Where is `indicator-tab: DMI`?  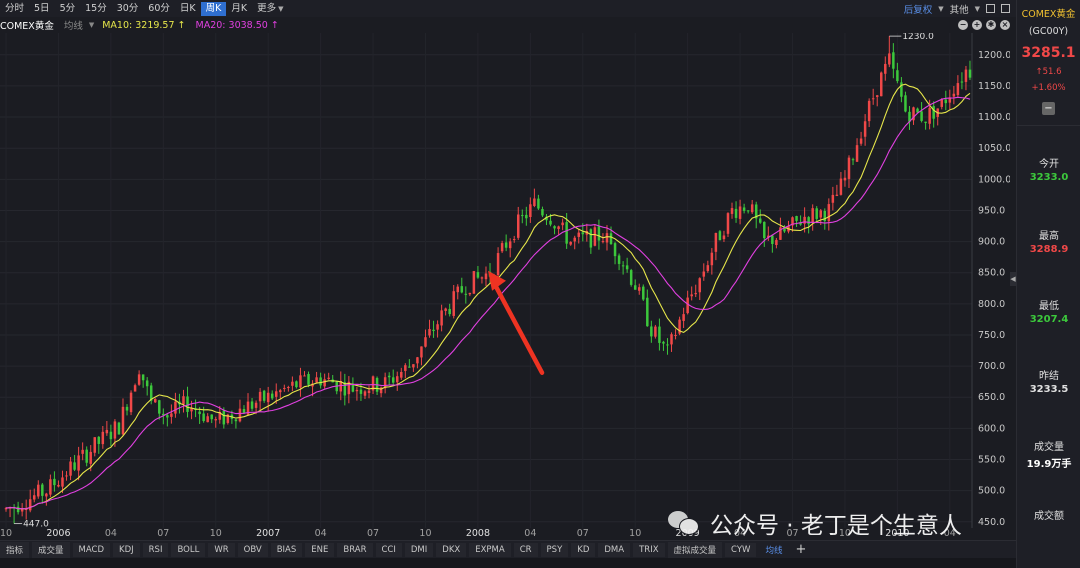
indicator-tab: DMI is located at coordinates (419, 549).